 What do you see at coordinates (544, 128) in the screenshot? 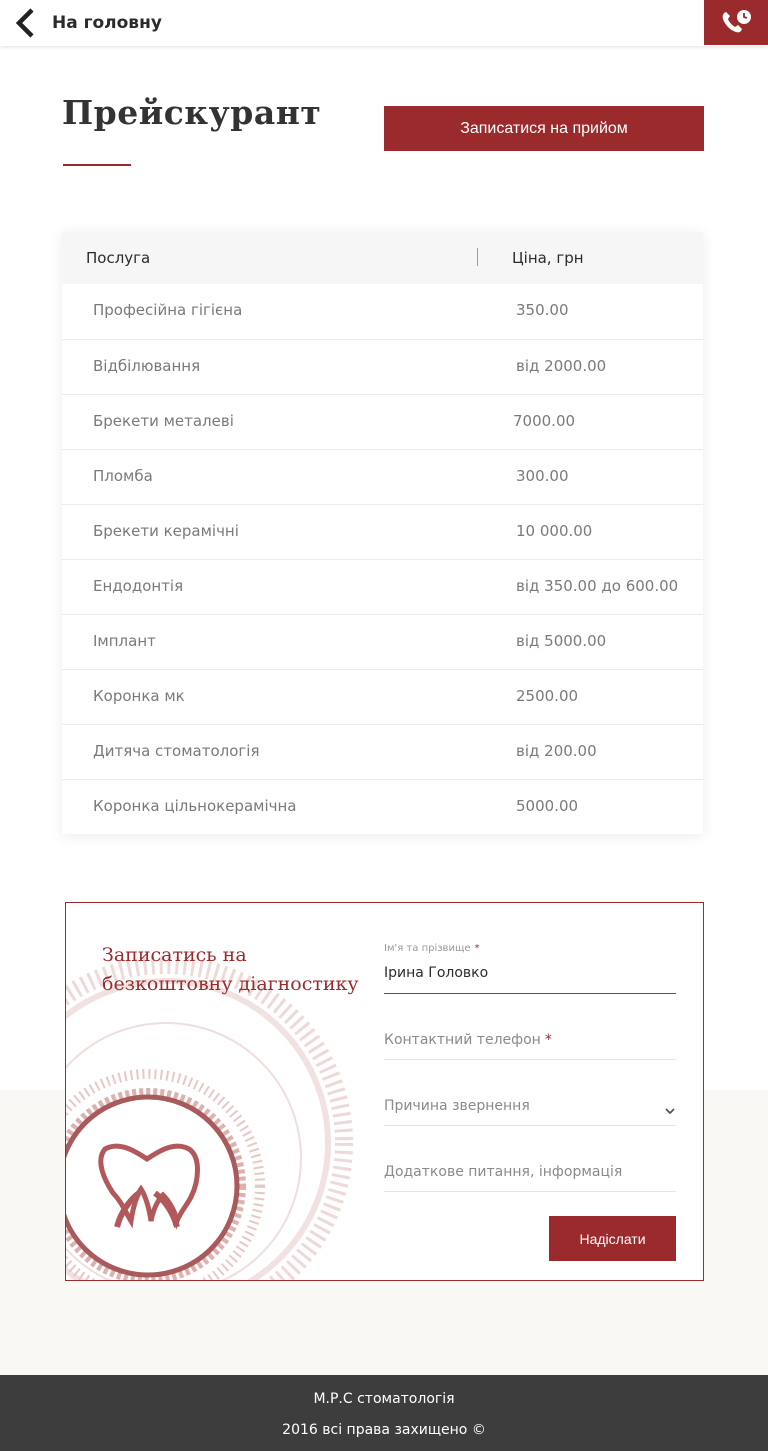
I see `book-appointment-button: Записатися на прийом` at bounding box center [544, 128].